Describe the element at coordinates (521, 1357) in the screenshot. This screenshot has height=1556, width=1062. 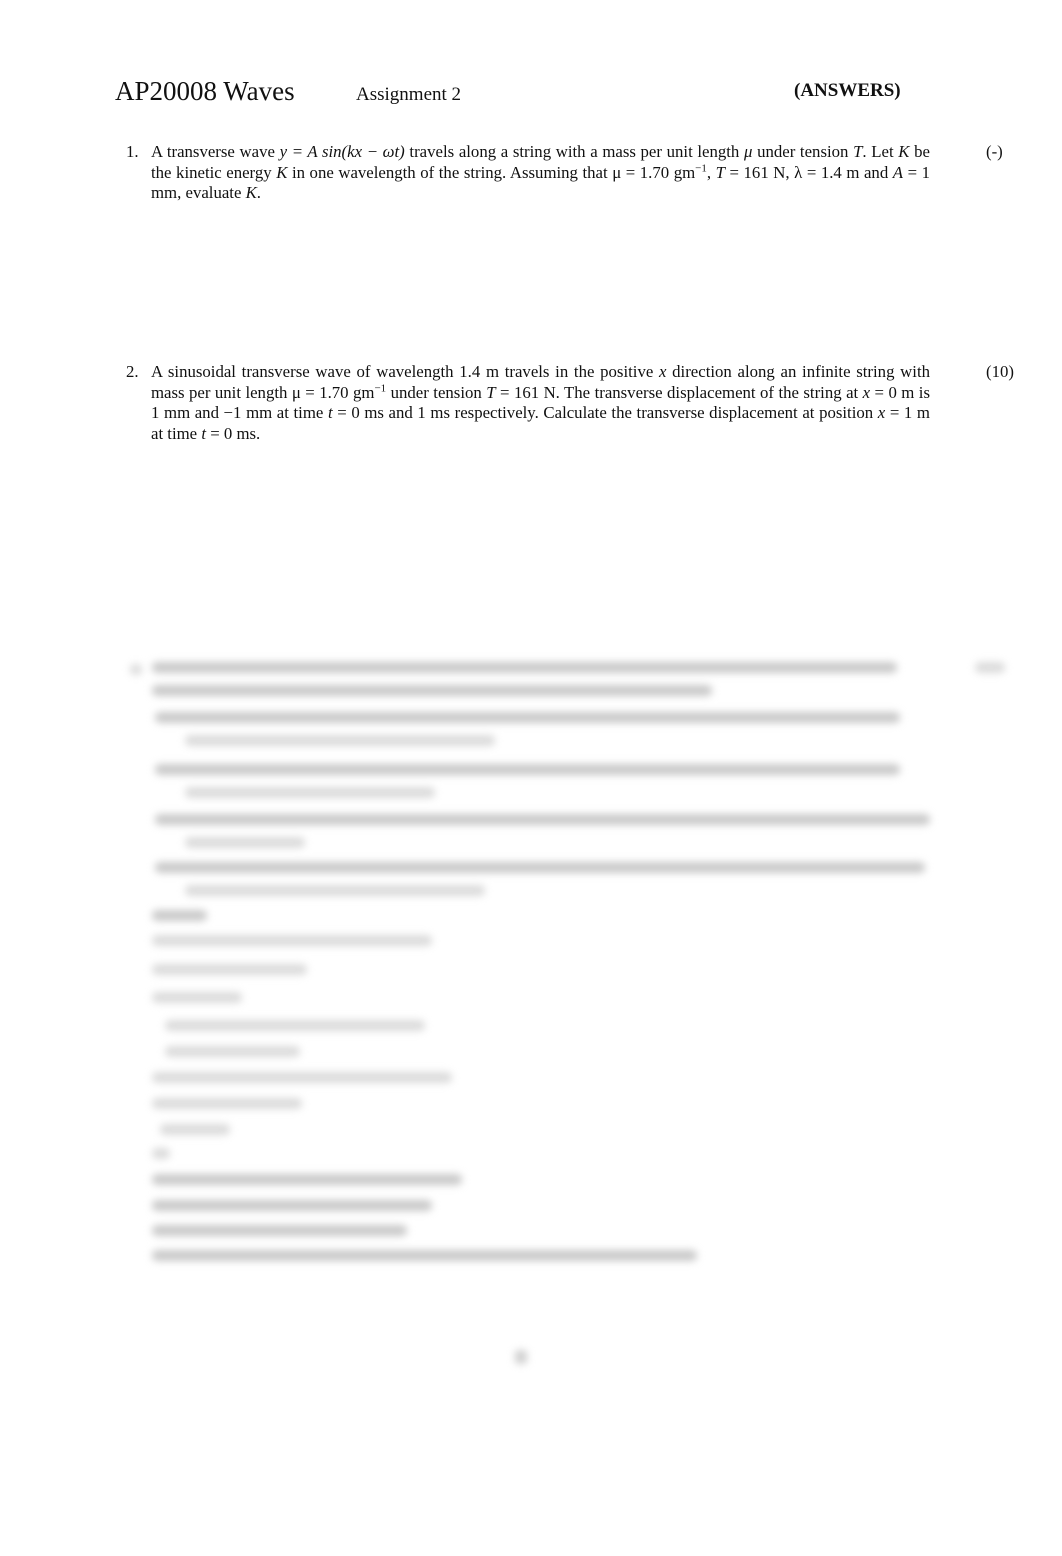
I see `page-number-blurred` at that location.